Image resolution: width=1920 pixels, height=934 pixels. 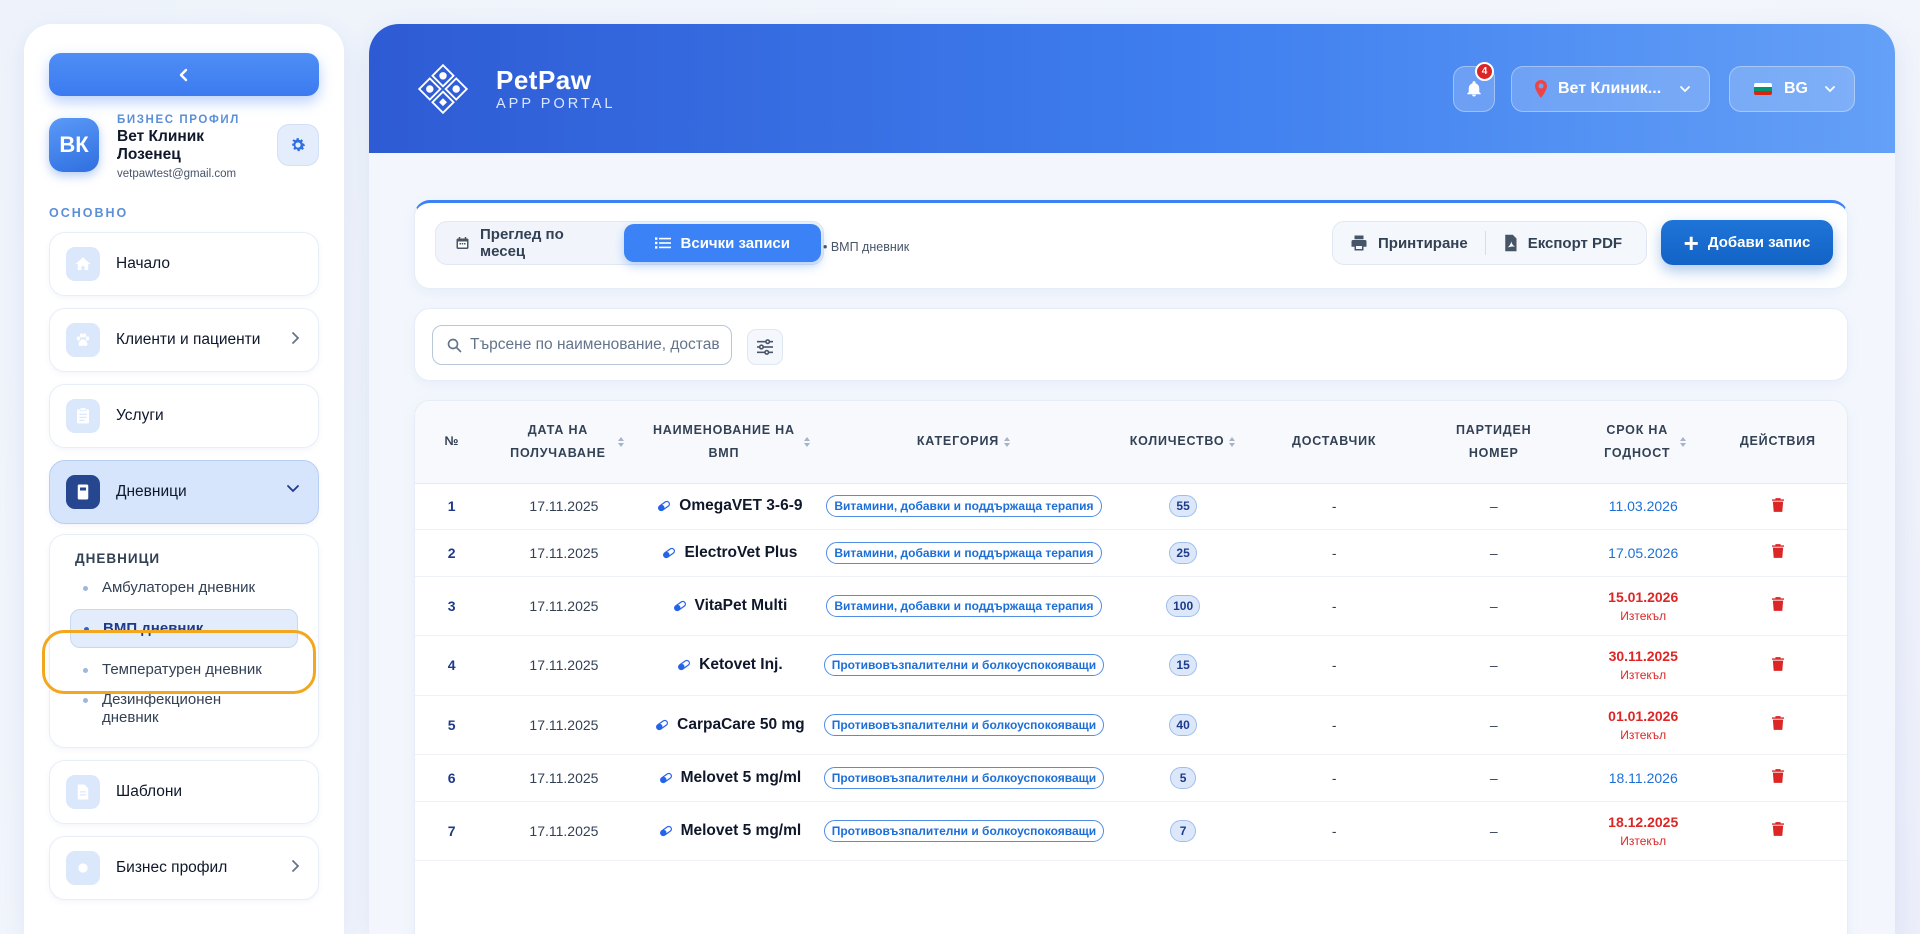 I want to click on notifications-button: 4, so click(x=1474, y=87).